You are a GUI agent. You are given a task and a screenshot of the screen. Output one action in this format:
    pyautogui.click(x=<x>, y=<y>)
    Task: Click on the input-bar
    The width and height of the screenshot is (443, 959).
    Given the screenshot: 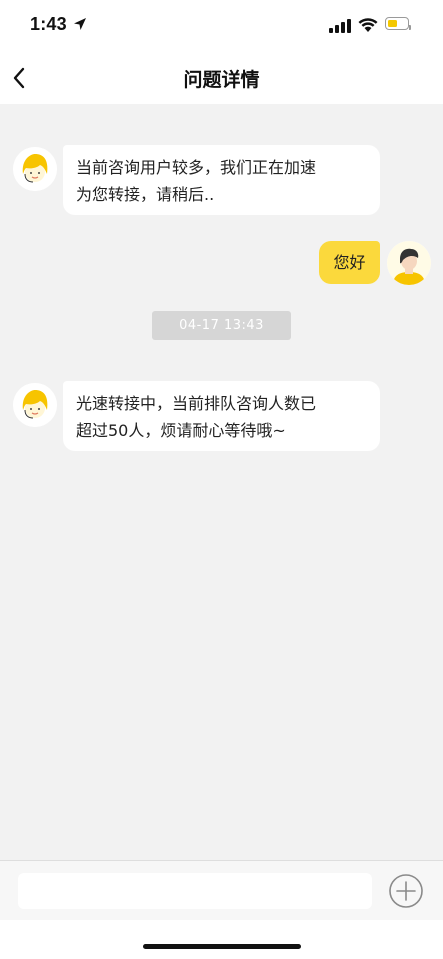 What is the action you would take?
    pyautogui.click(x=221, y=890)
    